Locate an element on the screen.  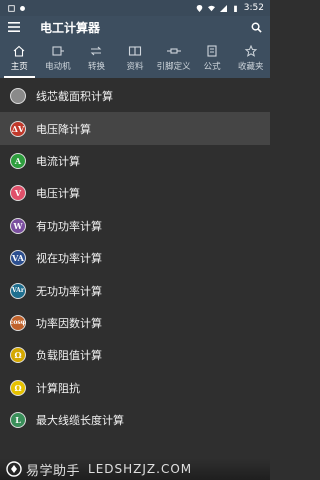
status-bar: 3:52 is located at coordinates (135, 8).